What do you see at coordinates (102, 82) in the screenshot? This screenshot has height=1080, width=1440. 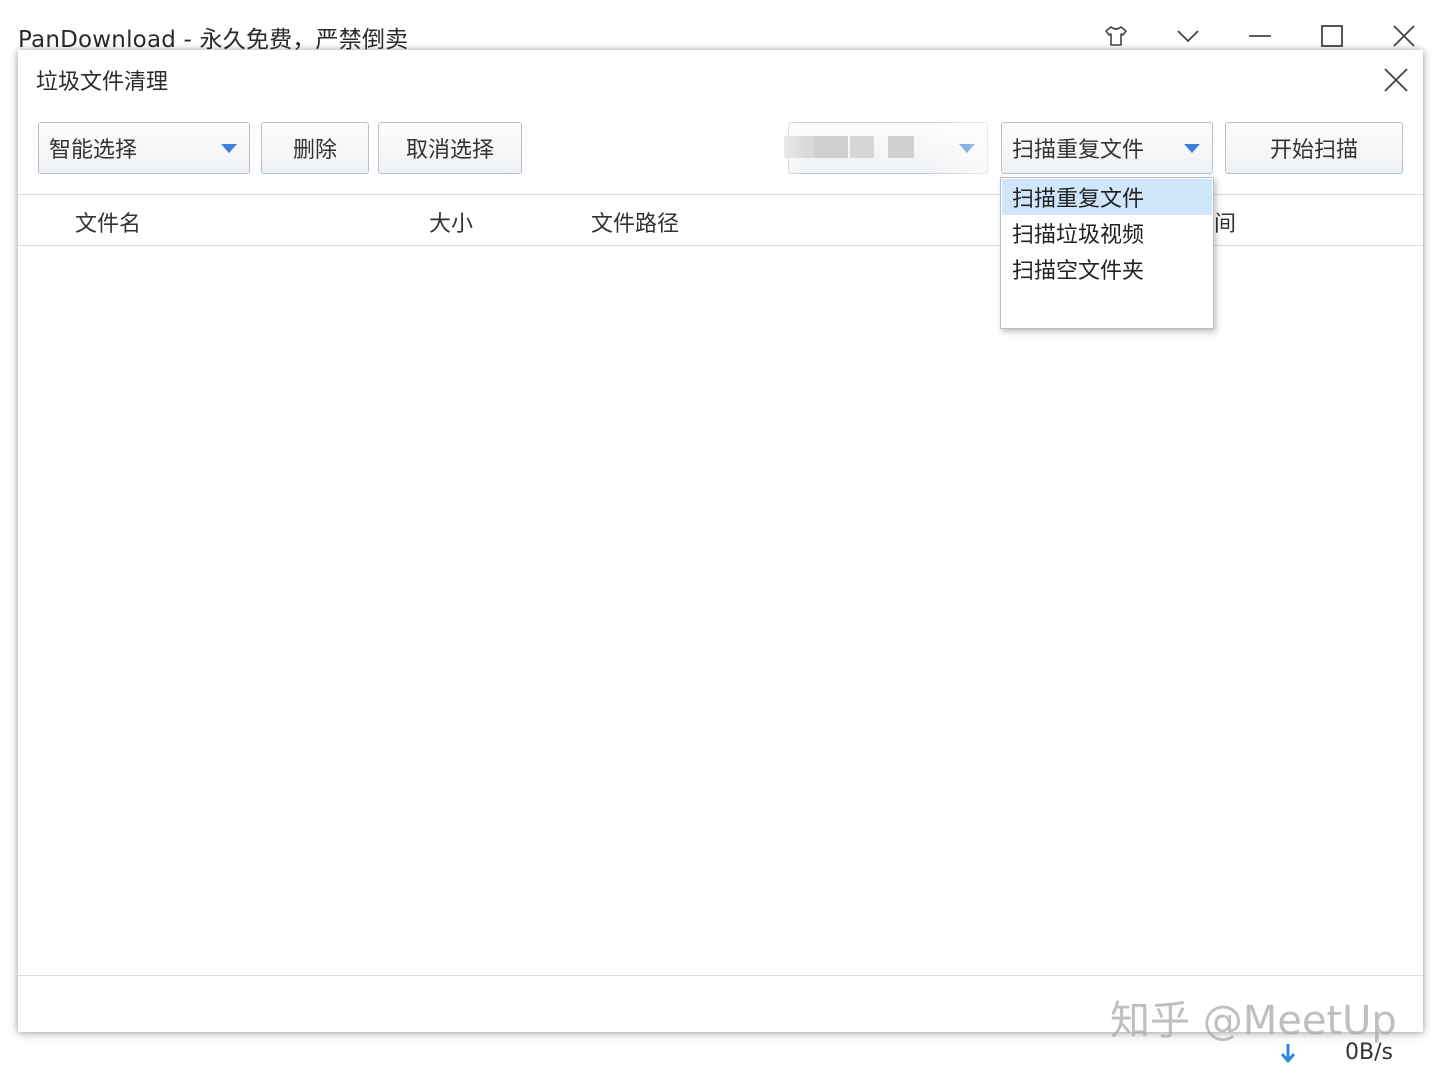 I see `dialog-title: 垃圾文件清理` at bounding box center [102, 82].